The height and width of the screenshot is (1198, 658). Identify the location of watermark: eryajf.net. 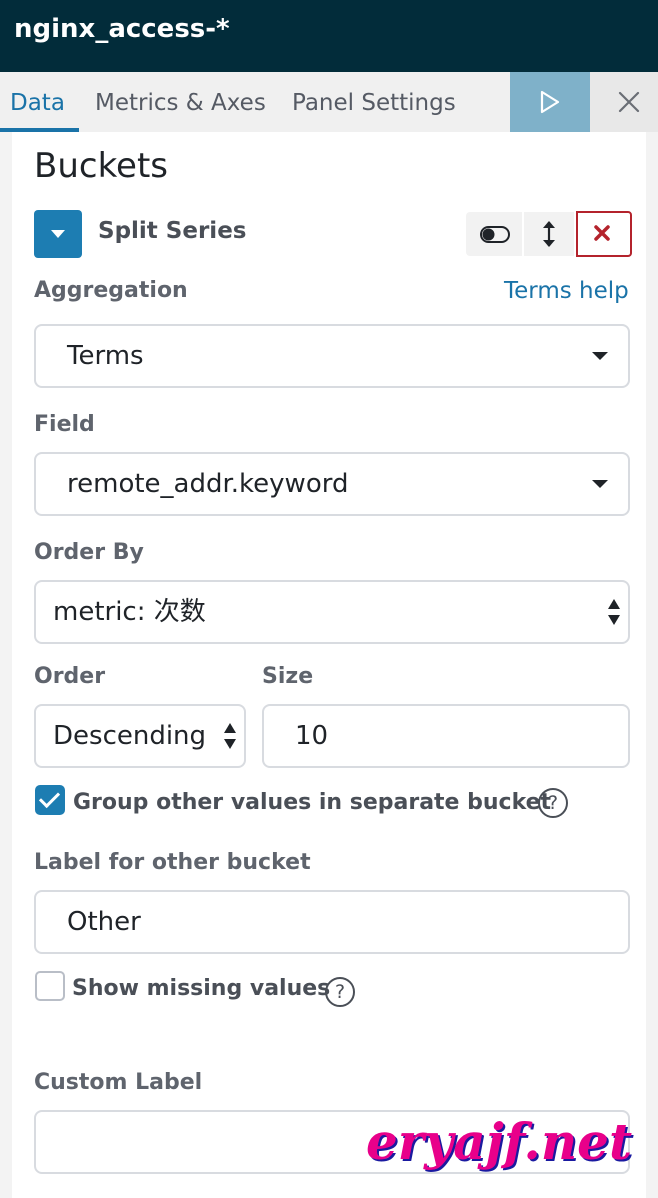
(499, 1141).